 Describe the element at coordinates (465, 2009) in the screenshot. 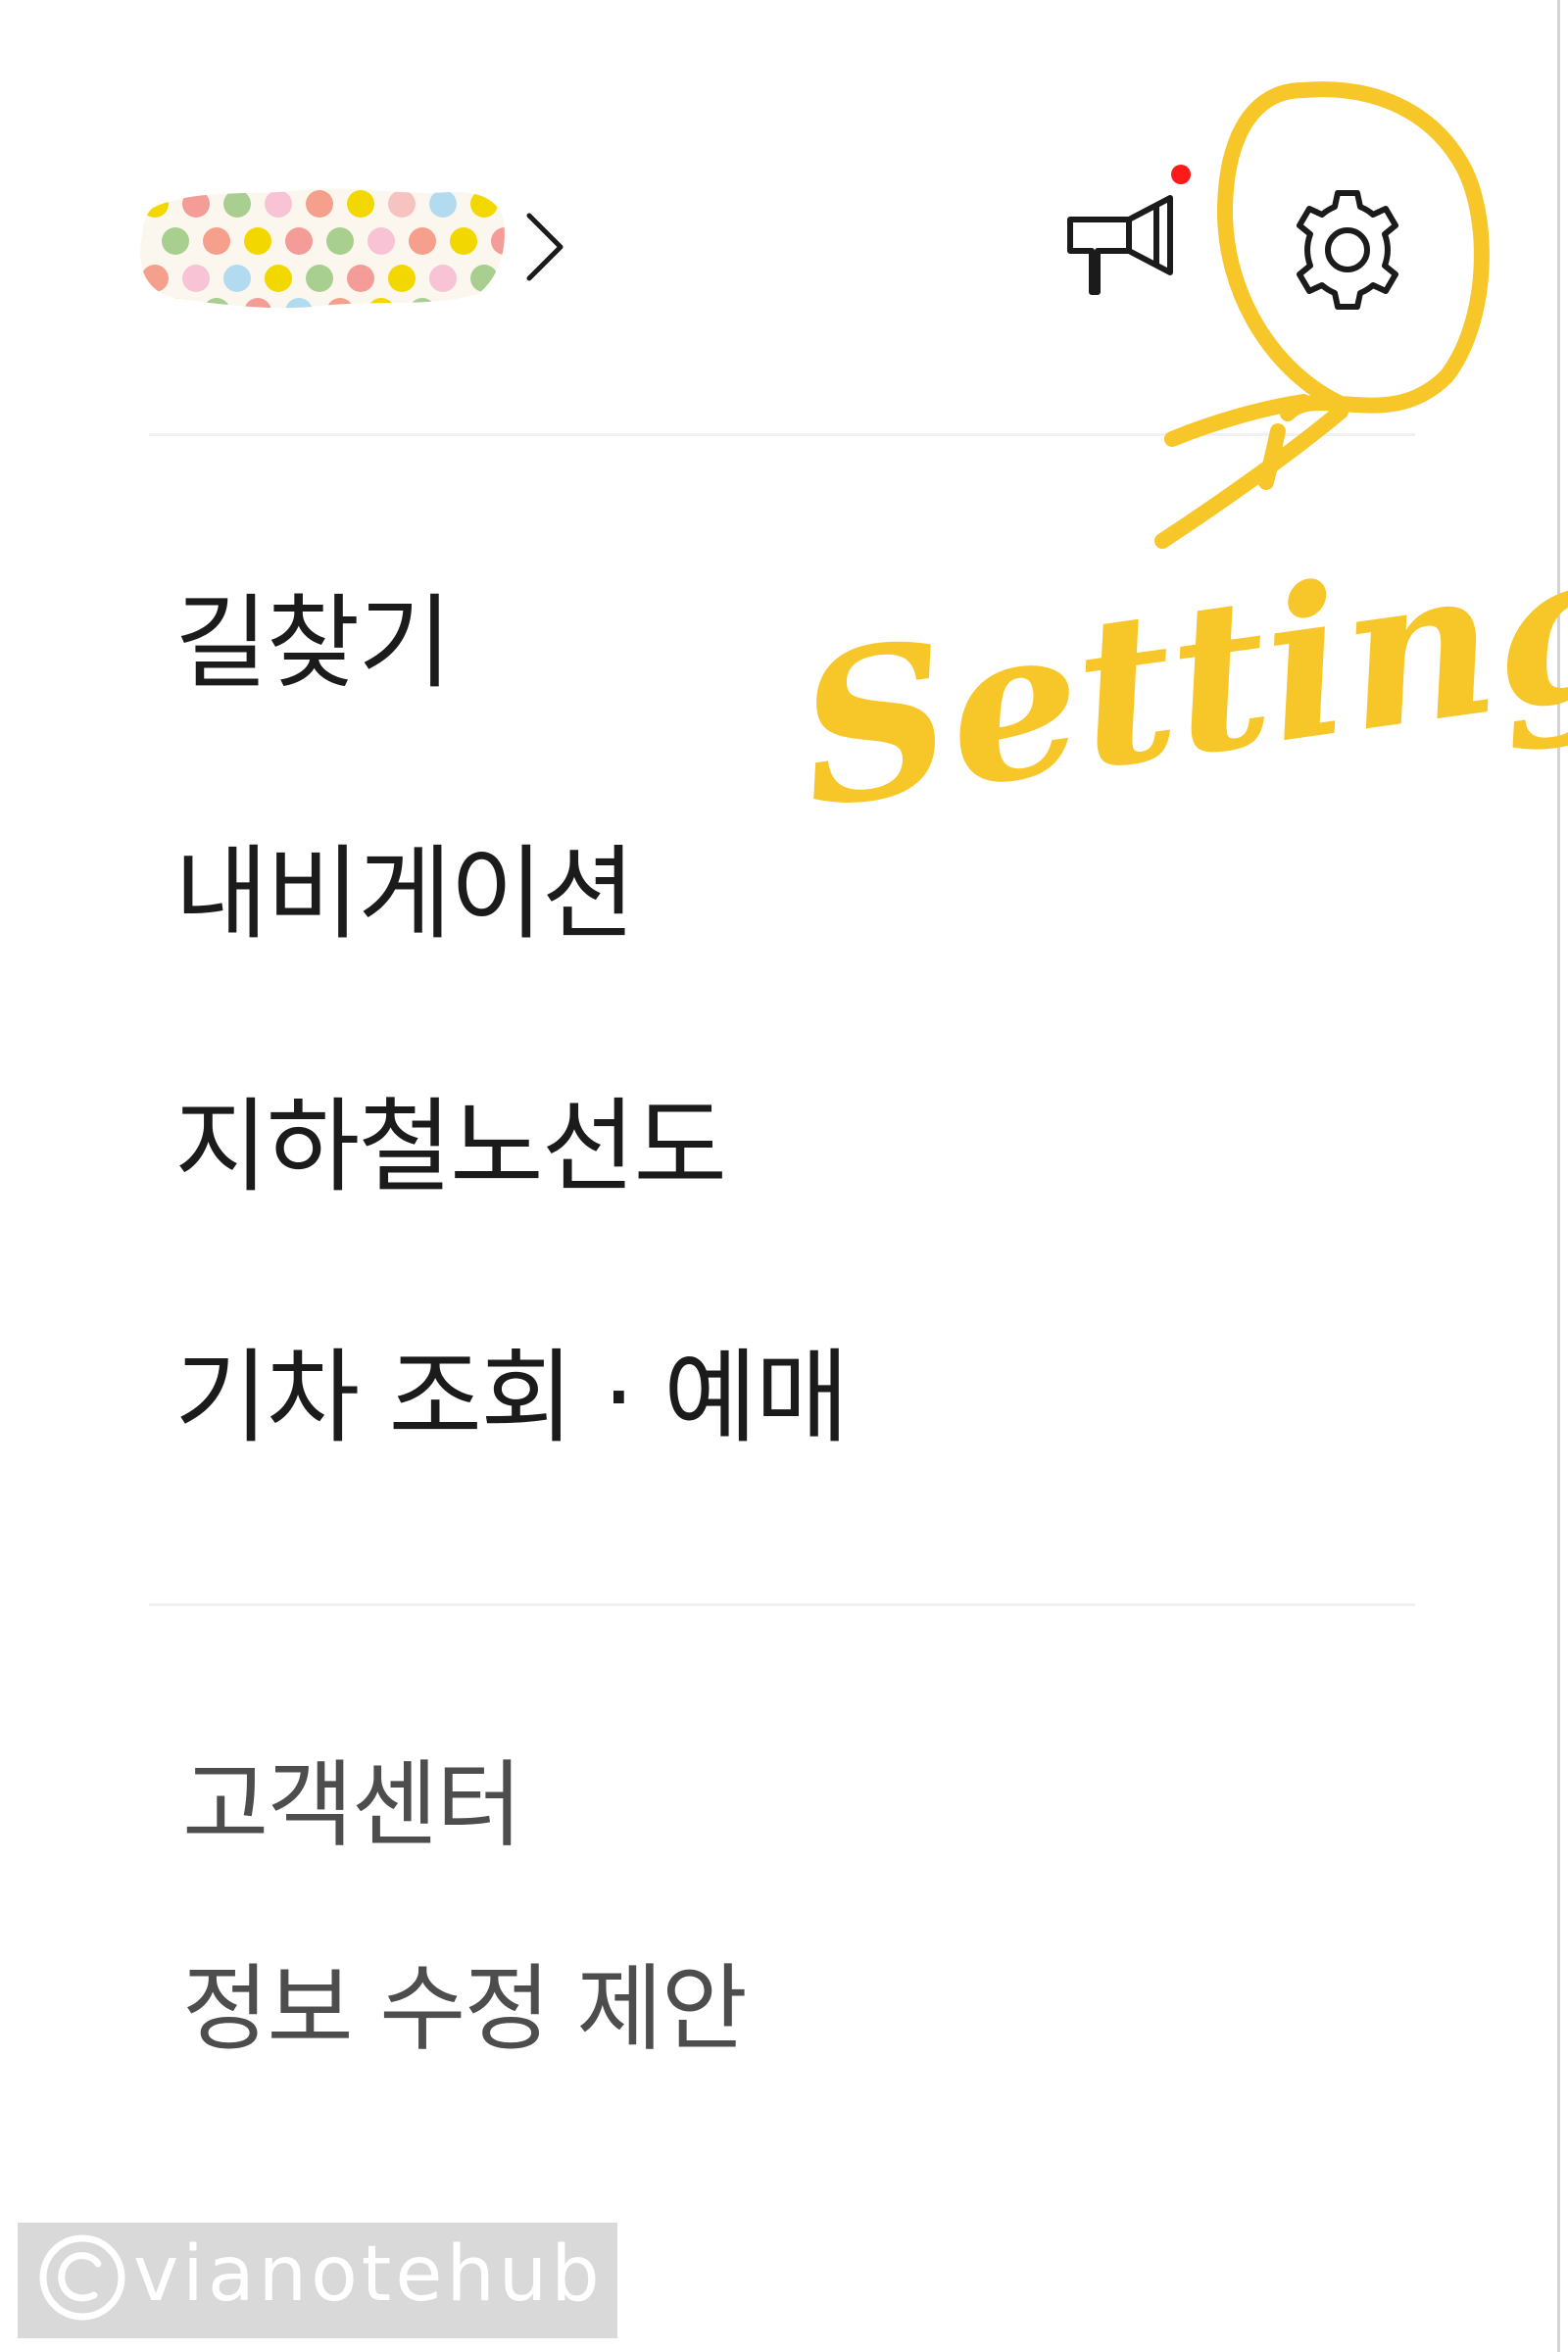

I see `menu-item-suggest-edit: 정보 수정 제안` at that location.